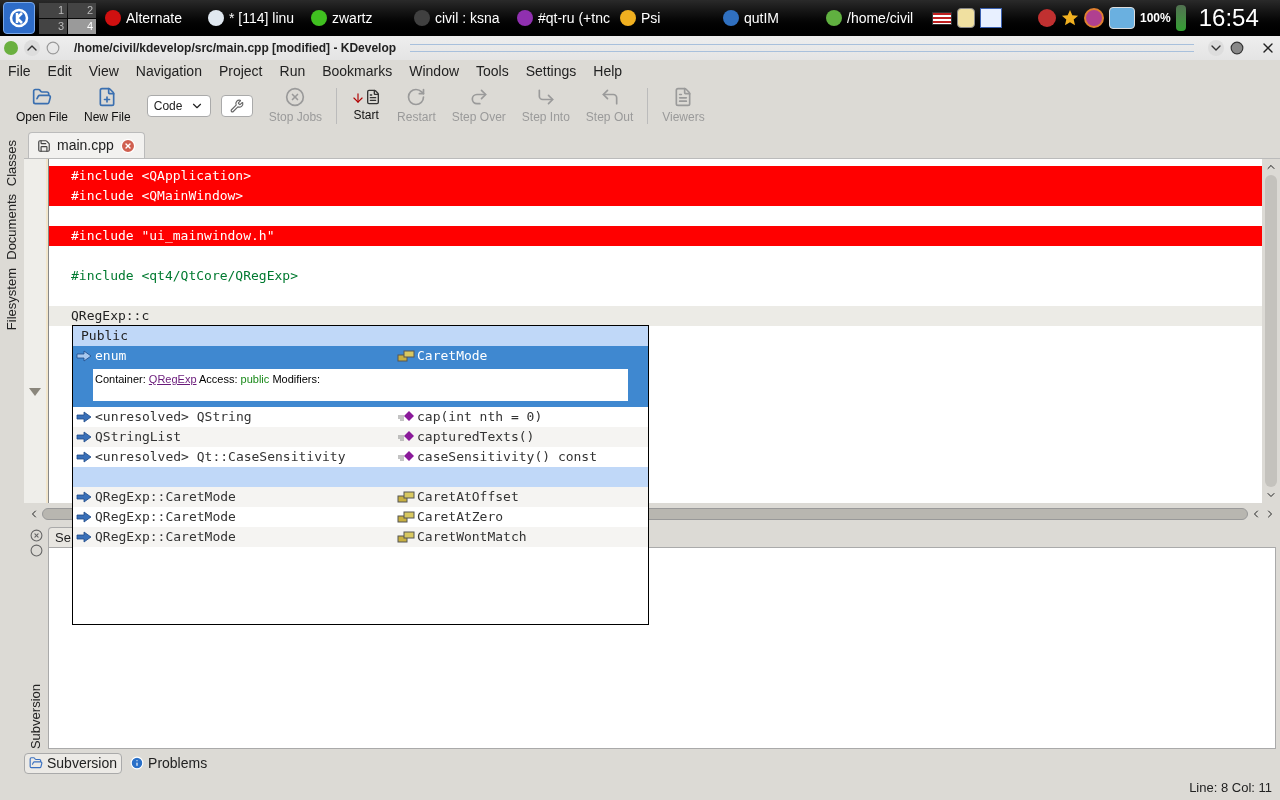 The height and width of the screenshot is (800, 1280). I want to click on info-icon, so click(137, 763).